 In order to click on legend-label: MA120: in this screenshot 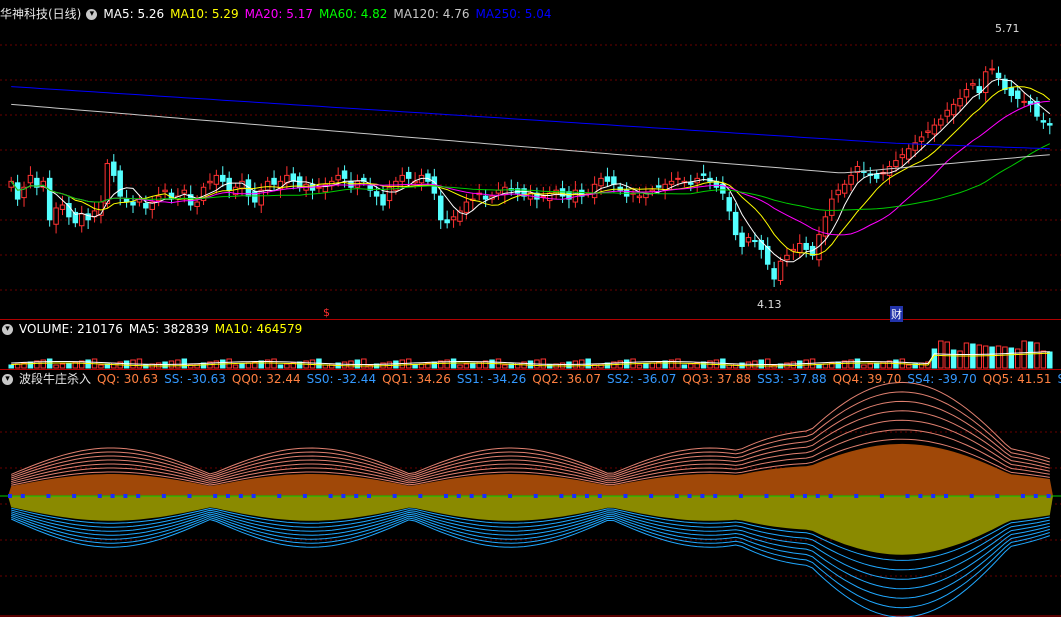, I will do `click(418, 14)`.